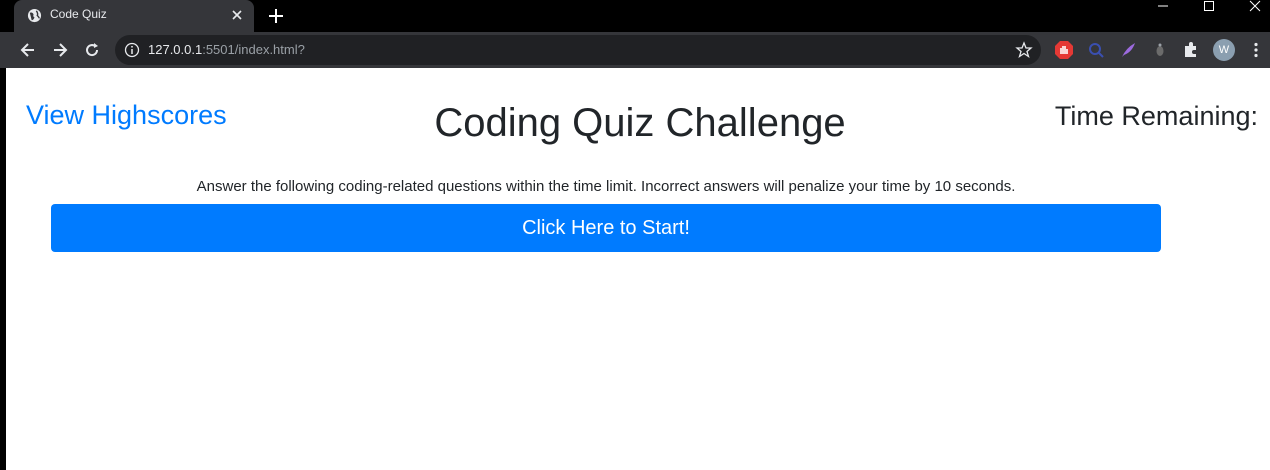  What do you see at coordinates (78, 14) in the screenshot?
I see `tab-title: Code Quiz` at bounding box center [78, 14].